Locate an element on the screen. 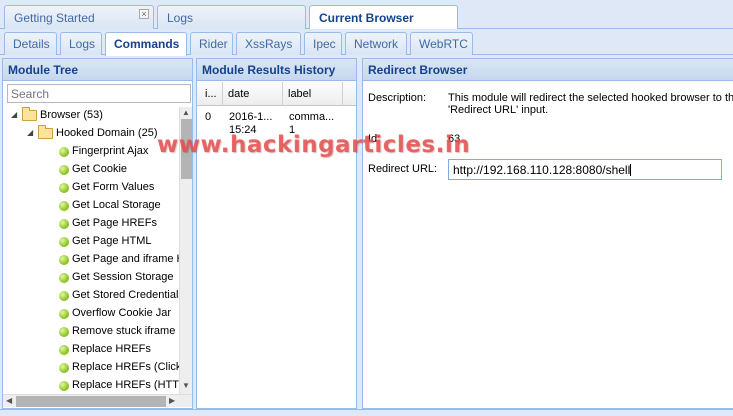 Image resolution: width=733 pixels, height=416 pixels. tree-leaf-label: Replace HREFs (Click is located at coordinates (125, 367).